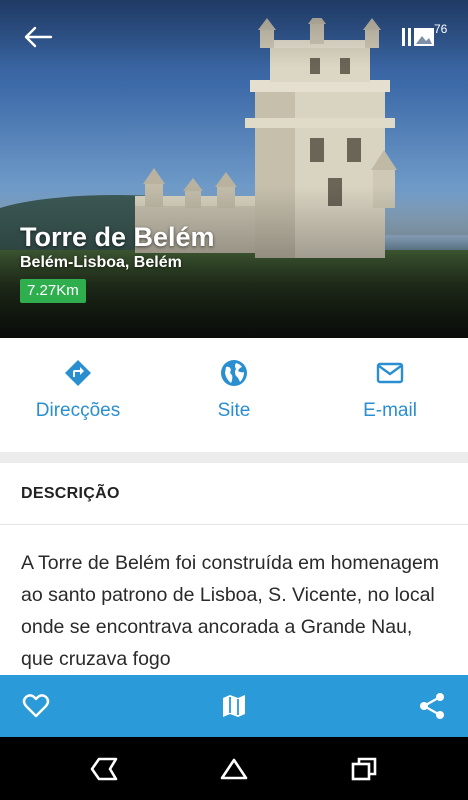  I want to click on place-title: Torre de Belém, so click(117, 237).